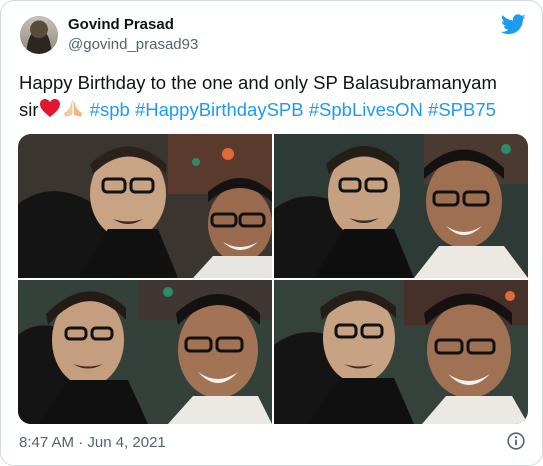 Image resolution: width=543 pixels, height=466 pixels. Describe the element at coordinates (110, 109) in the screenshot. I see `hashtag-spb: #spb` at that location.